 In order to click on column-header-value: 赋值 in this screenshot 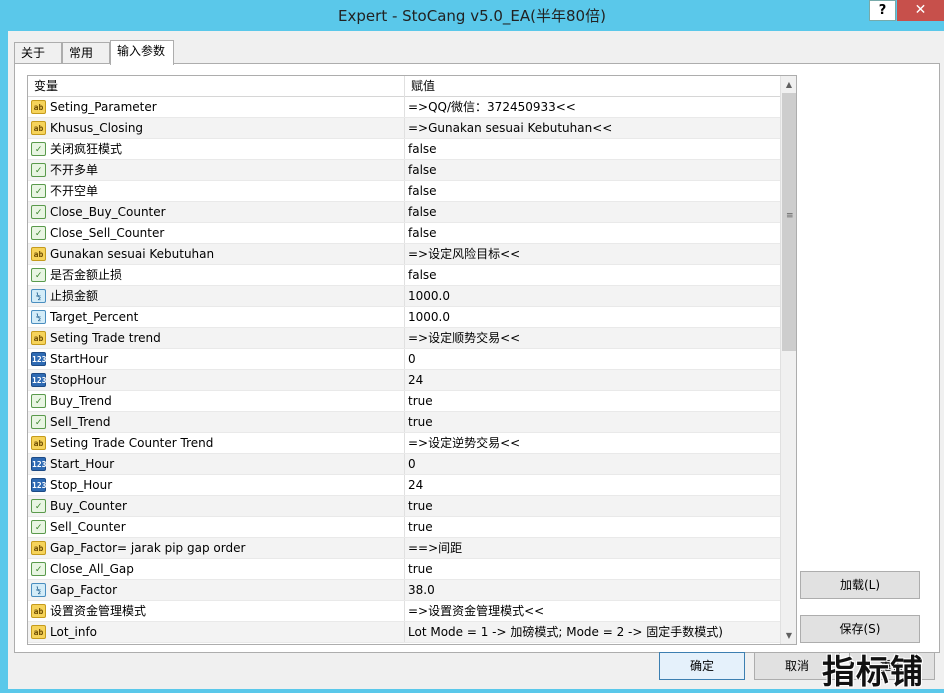, I will do `click(592, 86)`.